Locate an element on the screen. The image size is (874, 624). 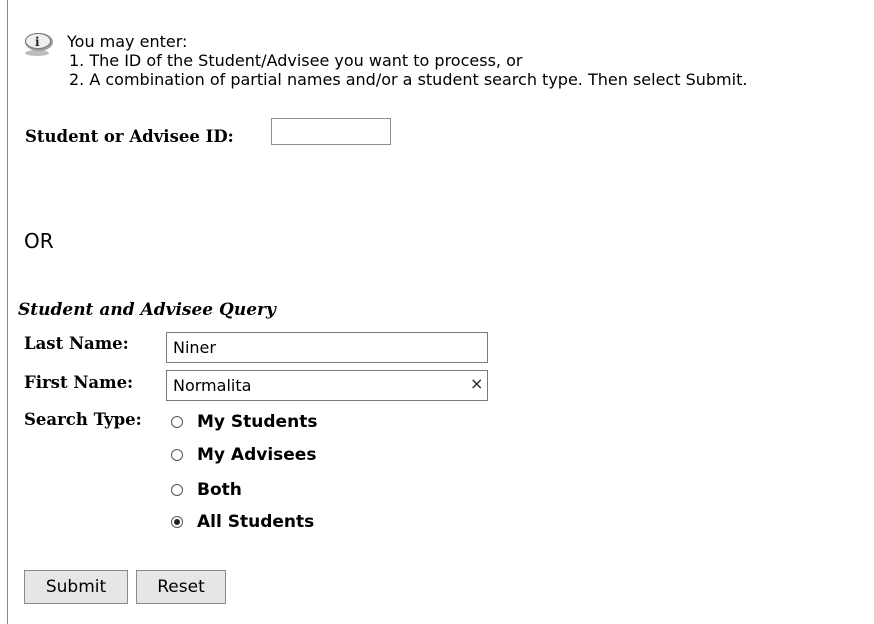
or-separator: OR is located at coordinates (39, 241).